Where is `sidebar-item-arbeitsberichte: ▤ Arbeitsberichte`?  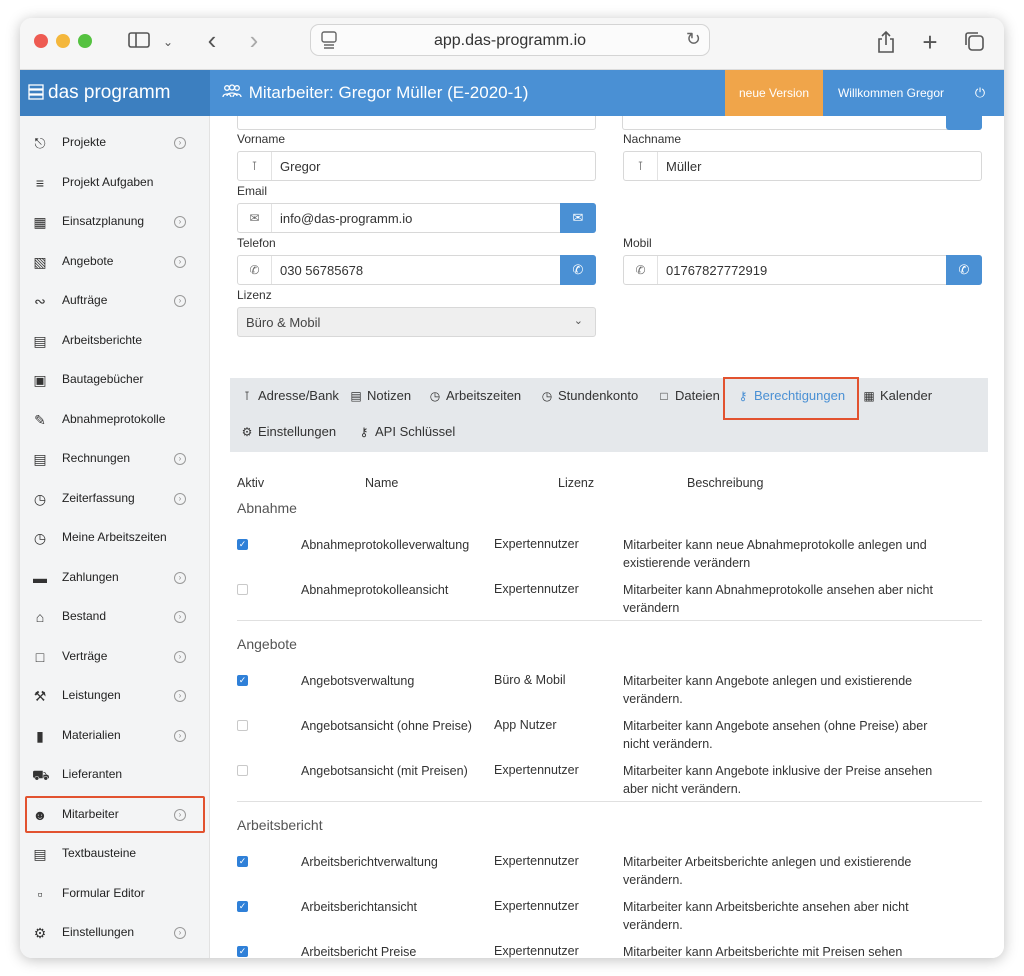
sidebar-item-arbeitsberichte: ▤ Arbeitsberichte is located at coordinates (115, 341).